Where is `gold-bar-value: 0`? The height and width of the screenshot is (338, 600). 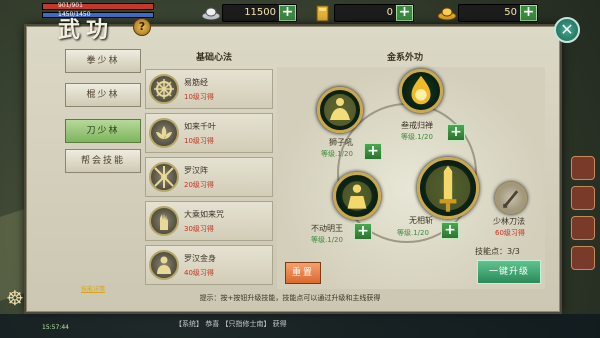 gold-bar-value: 0 is located at coordinates (389, 12).